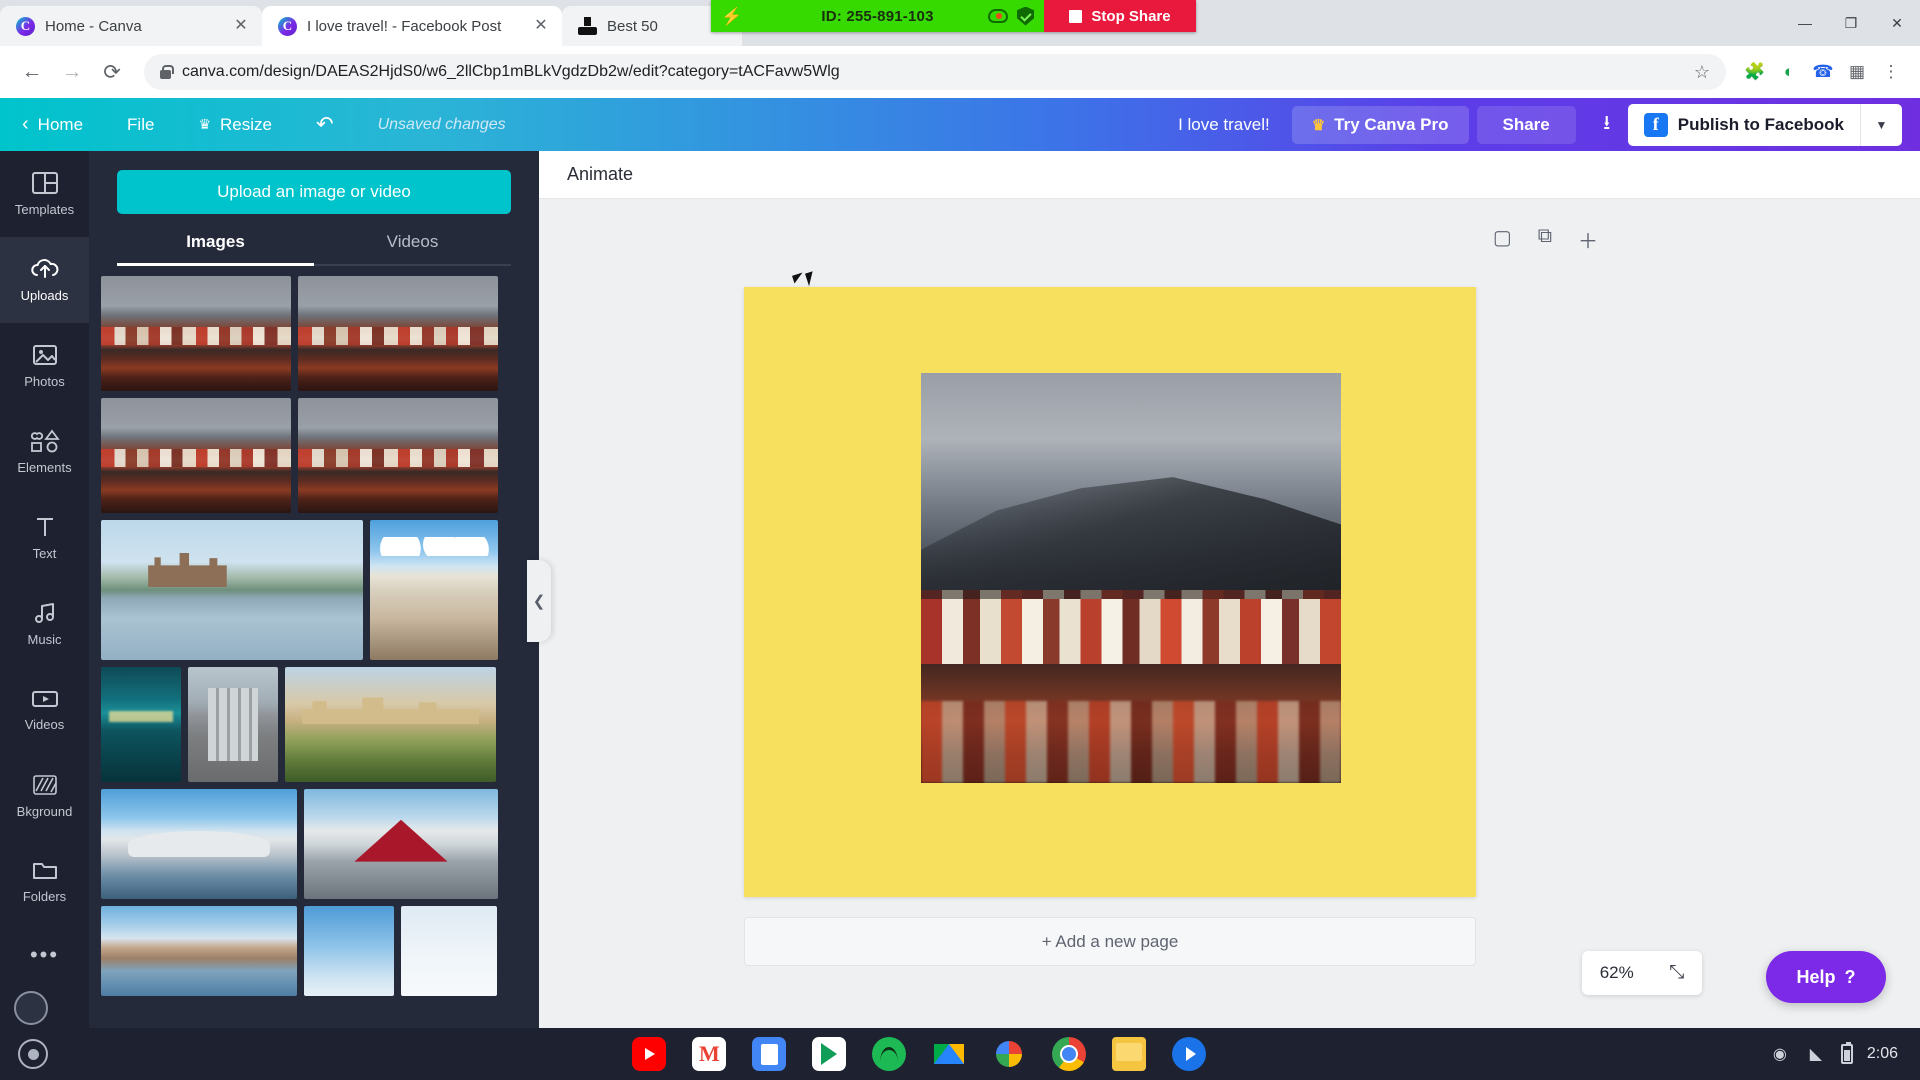  Describe the element at coordinates (949, 1054) in the screenshot. I see `google-drive-icon` at that location.